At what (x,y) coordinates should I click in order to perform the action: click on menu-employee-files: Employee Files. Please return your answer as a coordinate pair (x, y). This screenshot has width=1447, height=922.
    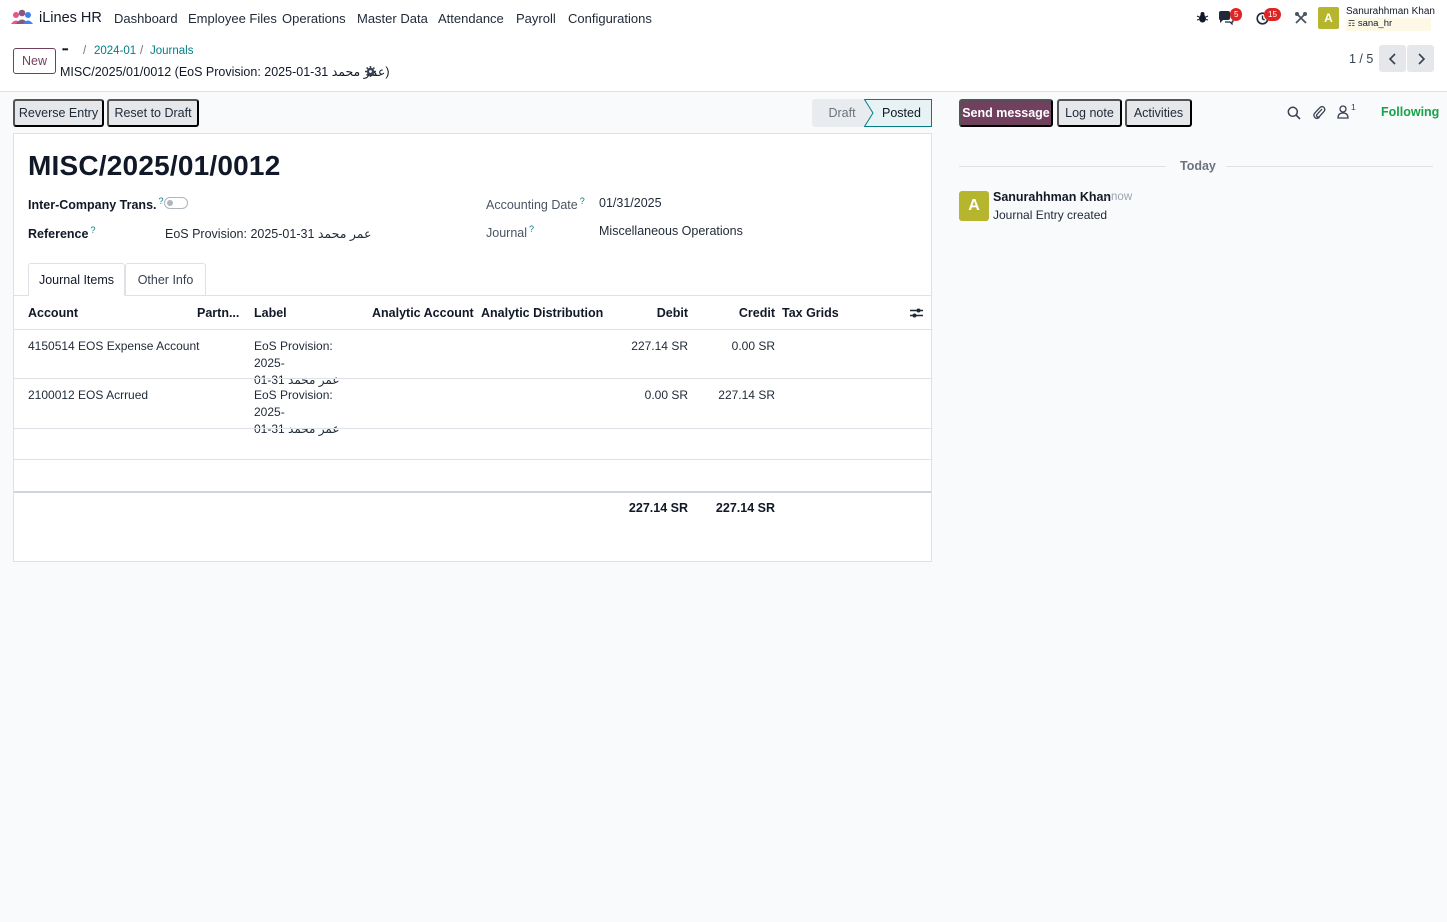
    Looking at the image, I should click on (232, 18).